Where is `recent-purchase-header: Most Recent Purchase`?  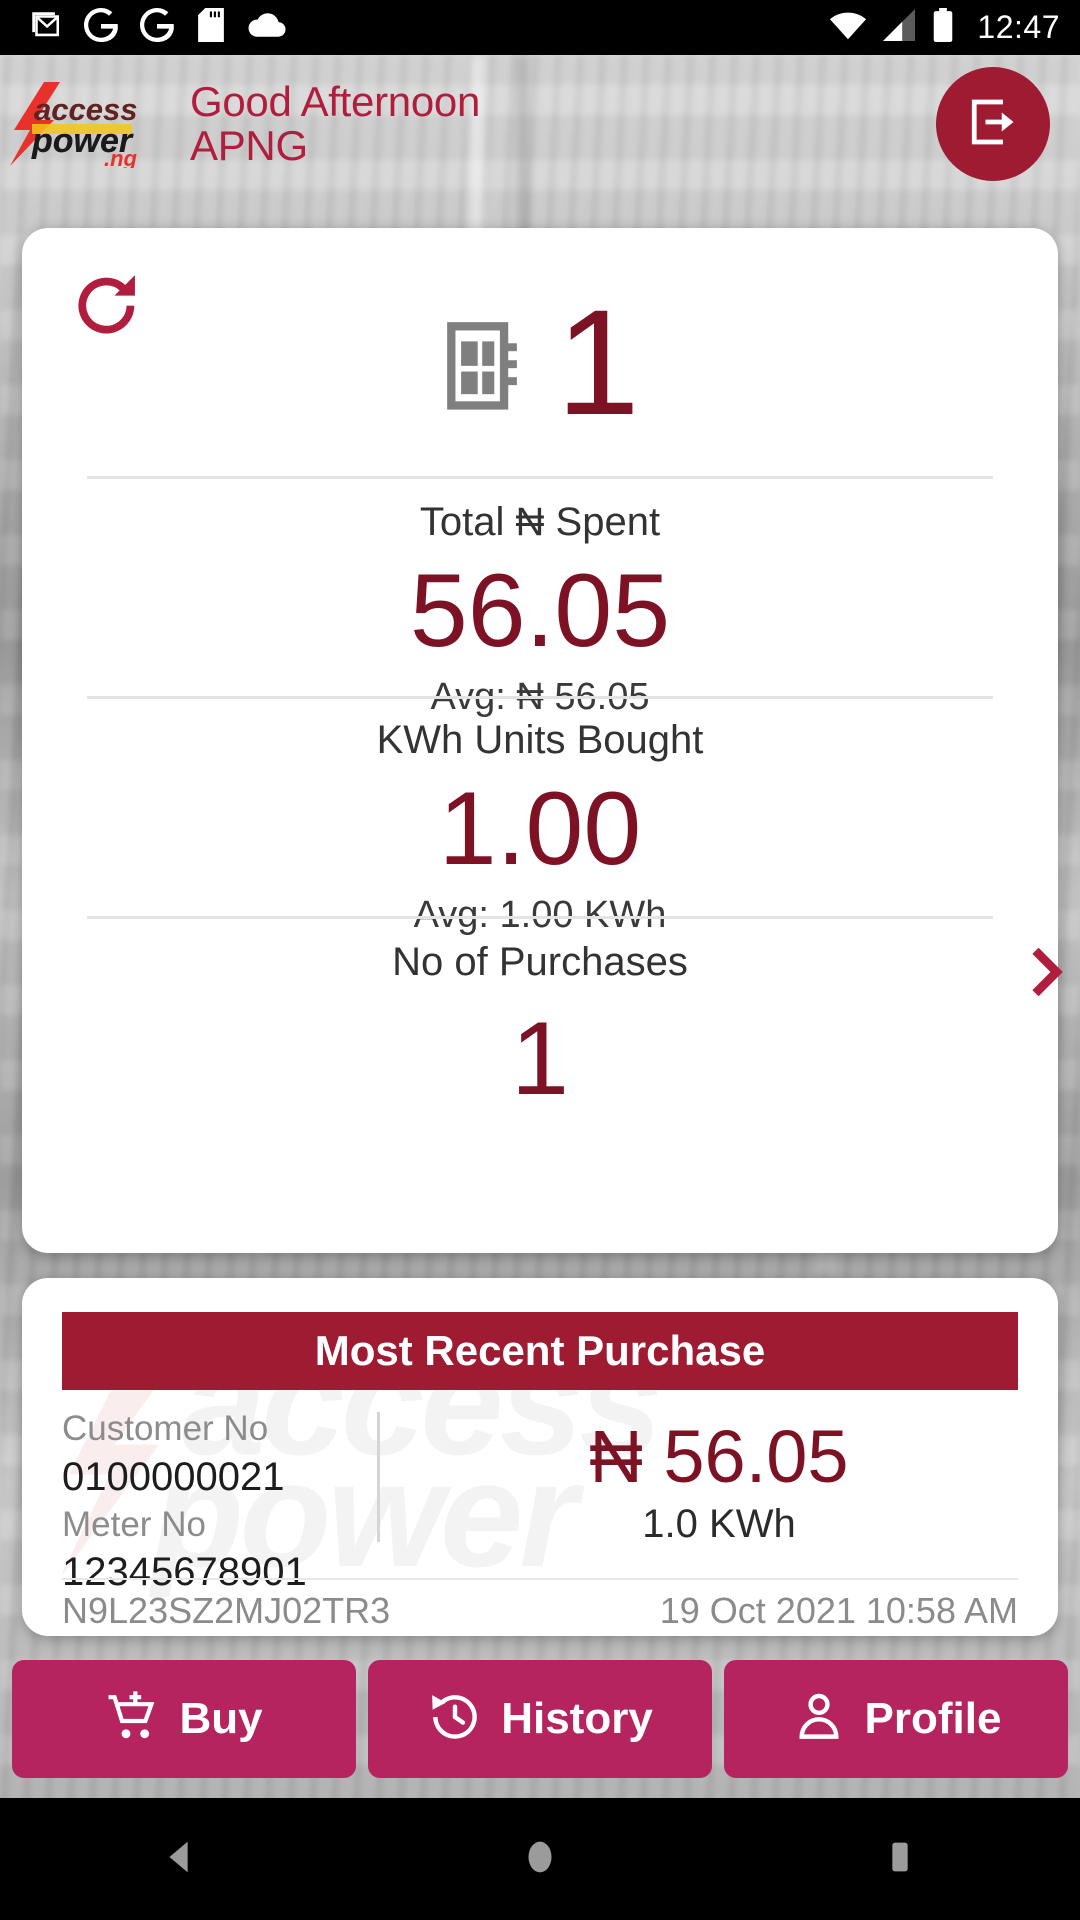 recent-purchase-header: Most Recent Purchase is located at coordinates (540, 1351).